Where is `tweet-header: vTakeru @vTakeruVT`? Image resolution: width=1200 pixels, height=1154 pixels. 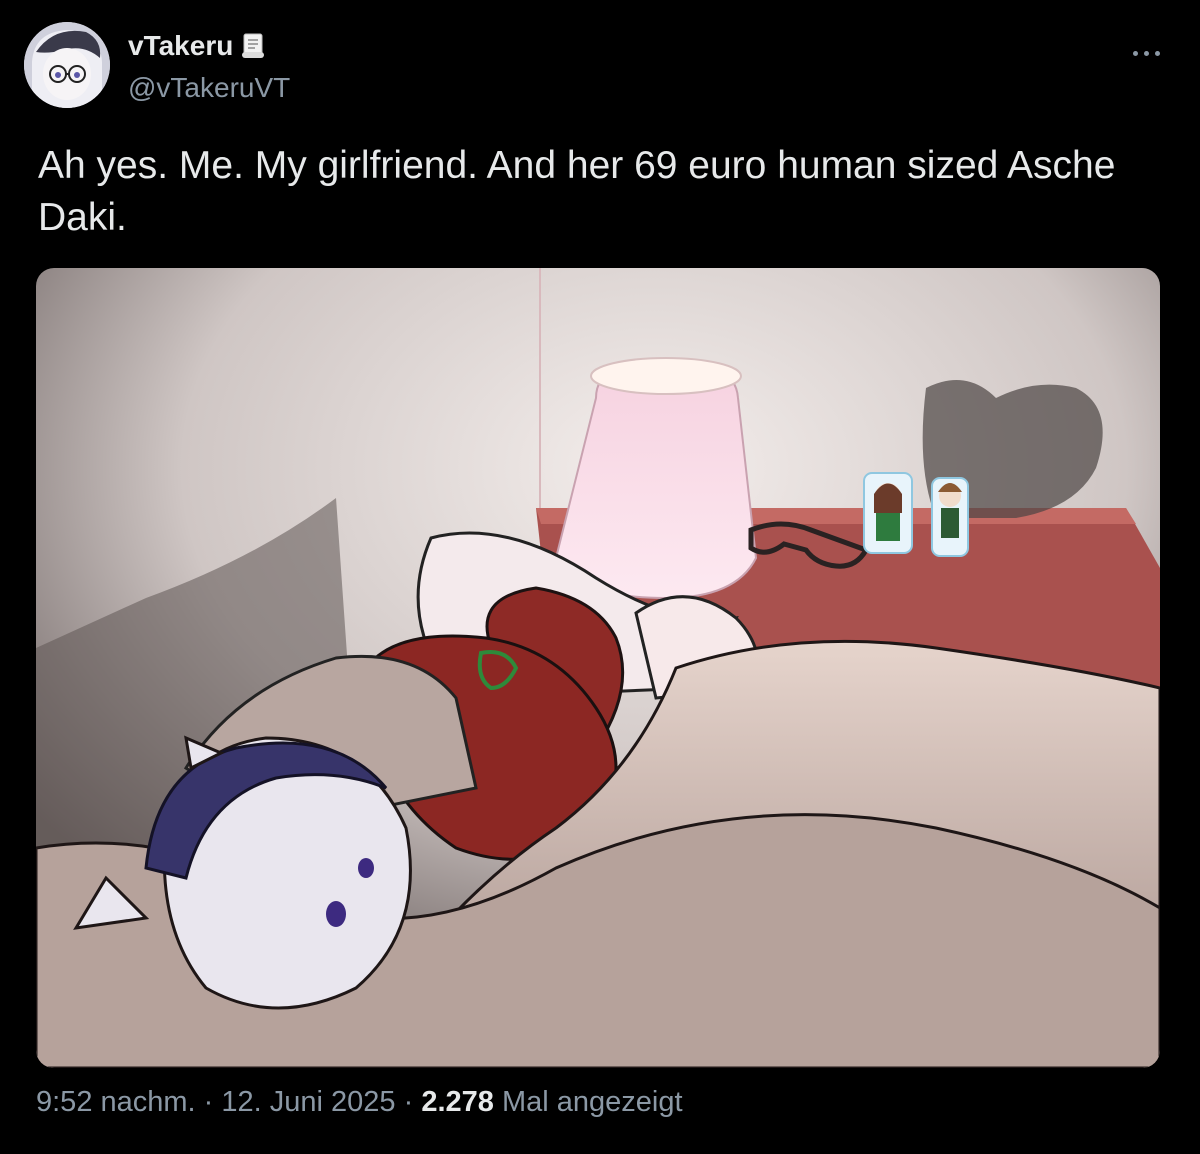 tweet-header: vTakeru @vTakeruVT is located at coordinates (600, 67).